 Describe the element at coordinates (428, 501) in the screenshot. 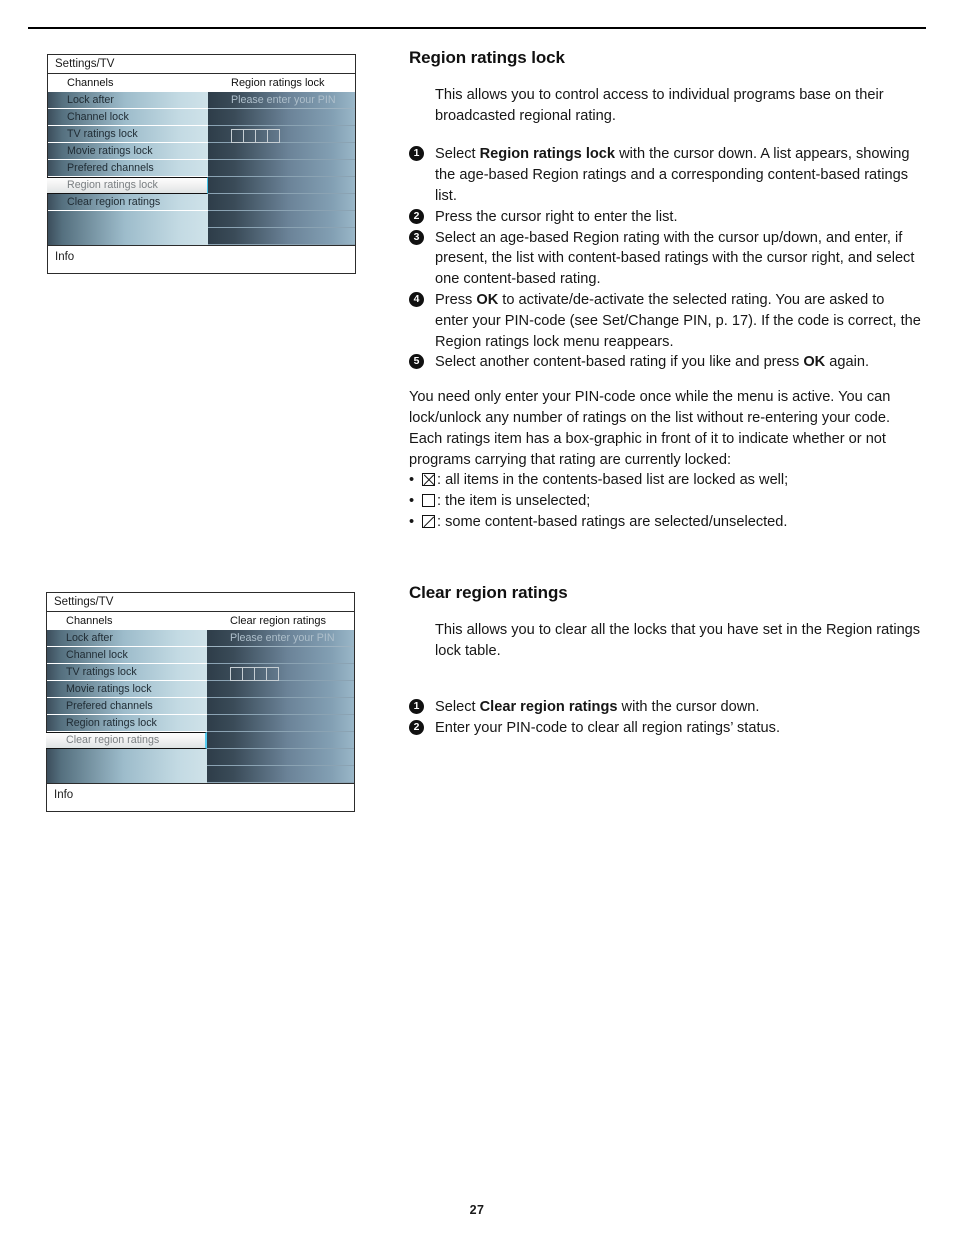

I see `box-empty-icon` at that location.